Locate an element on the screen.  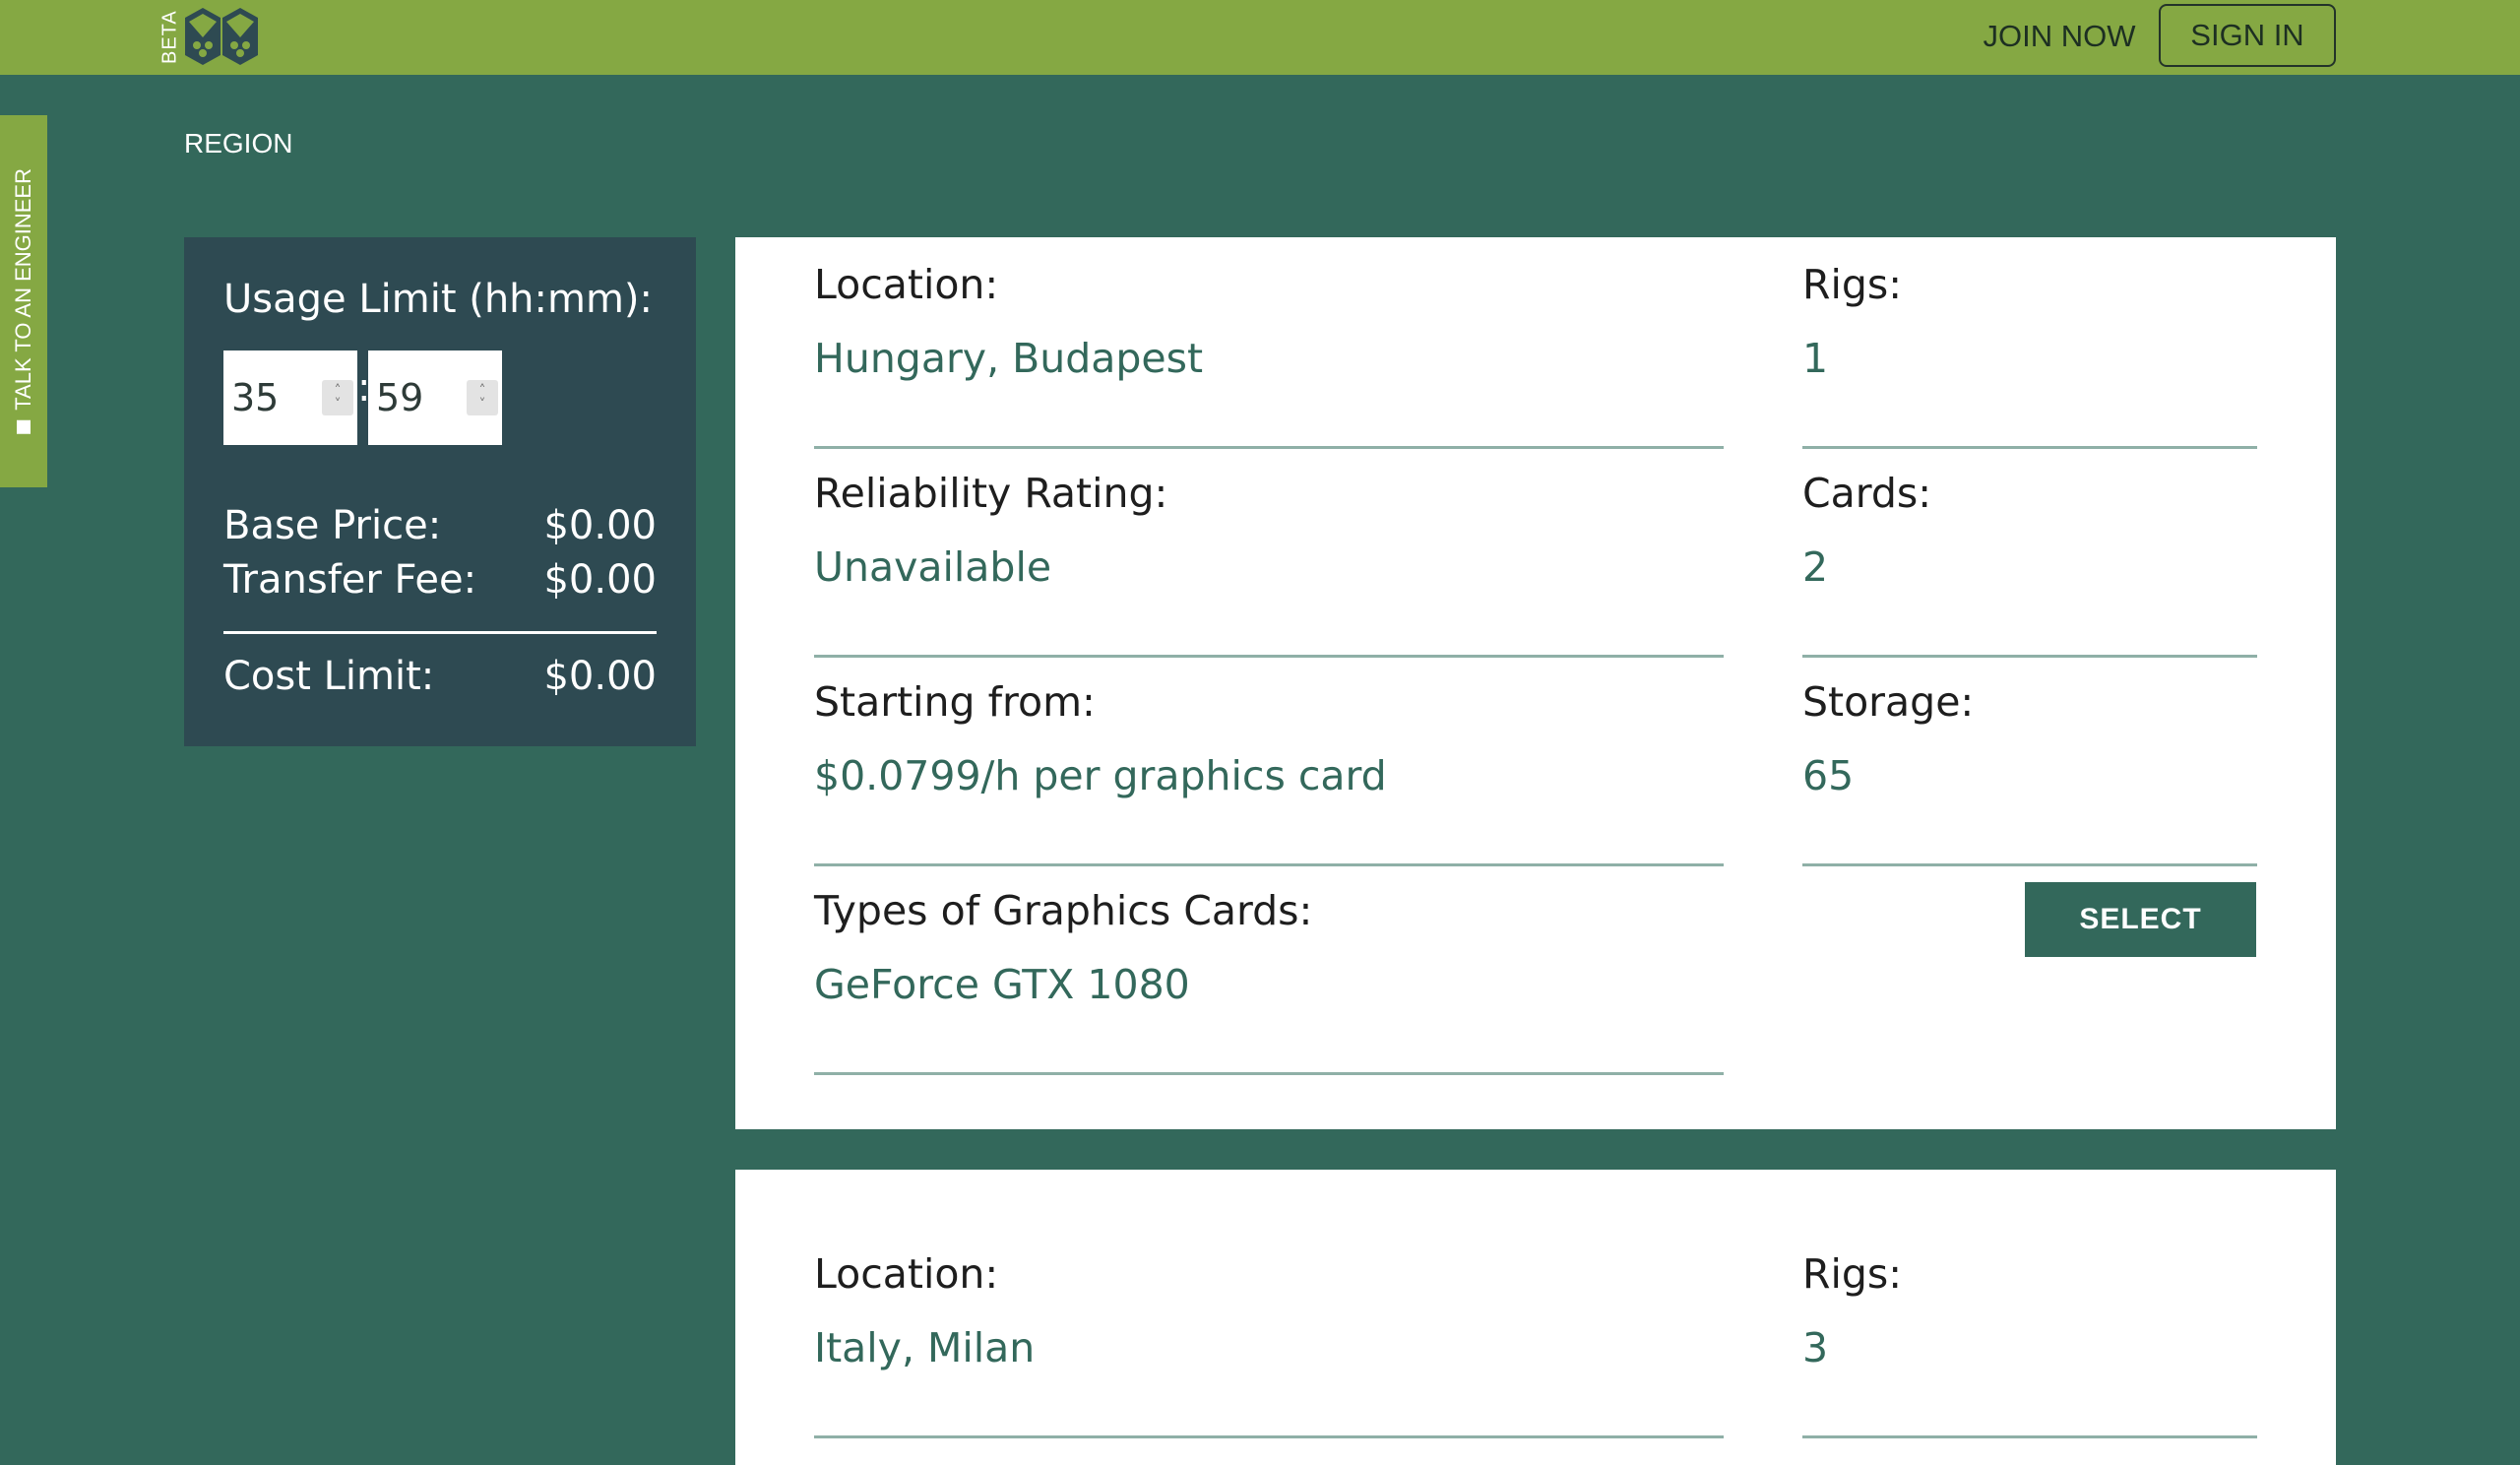
talk-to-engineer-label: TALK TO AN ENGINEER is located at coordinates (23, 289).